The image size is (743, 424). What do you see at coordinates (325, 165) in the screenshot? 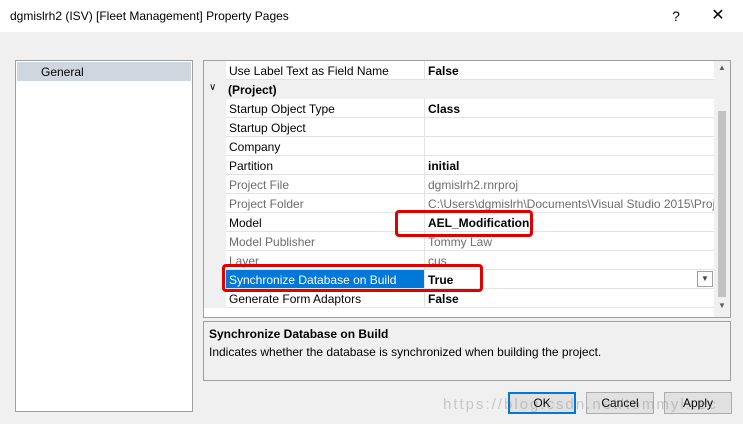
I see `property-name: Partition` at bounding box center [325, 165].